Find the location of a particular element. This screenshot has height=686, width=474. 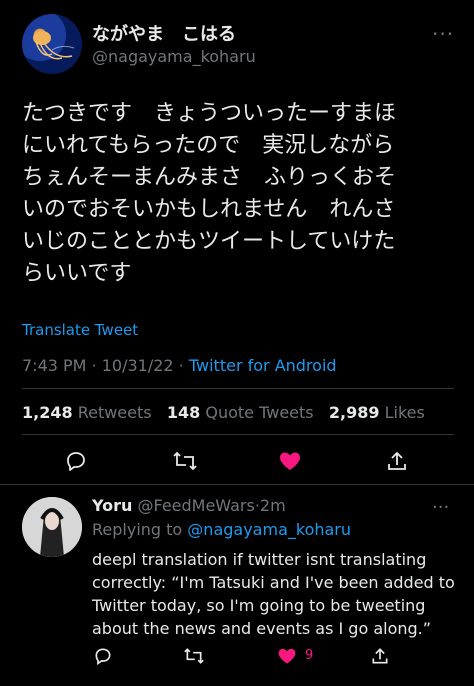

replying-to: Replying to @nagayama_koharu is located at coordinates (222, 529).